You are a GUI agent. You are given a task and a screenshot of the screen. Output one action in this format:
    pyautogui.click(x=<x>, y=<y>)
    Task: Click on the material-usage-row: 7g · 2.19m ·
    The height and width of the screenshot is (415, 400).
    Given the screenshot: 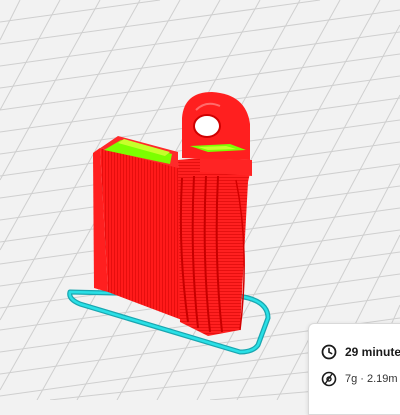 What is the action you would take?
    pyautogui.click(x=360, y=379)
    